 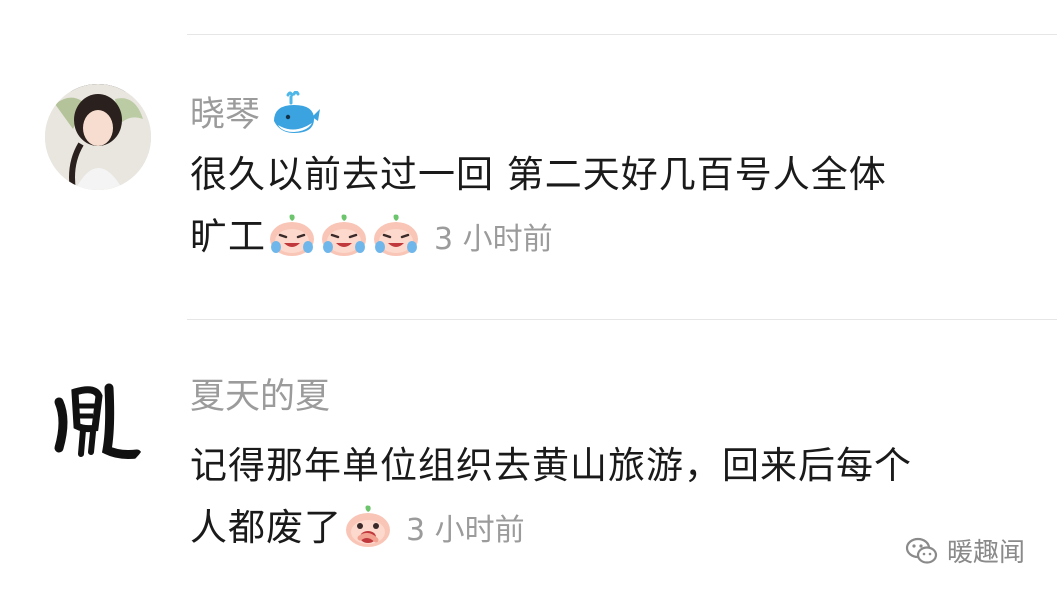 What do you see at coordinates (228, 236) in the screenshot?
I see `comment-line-2-text: 旷工` at bounding box center [228, 236].